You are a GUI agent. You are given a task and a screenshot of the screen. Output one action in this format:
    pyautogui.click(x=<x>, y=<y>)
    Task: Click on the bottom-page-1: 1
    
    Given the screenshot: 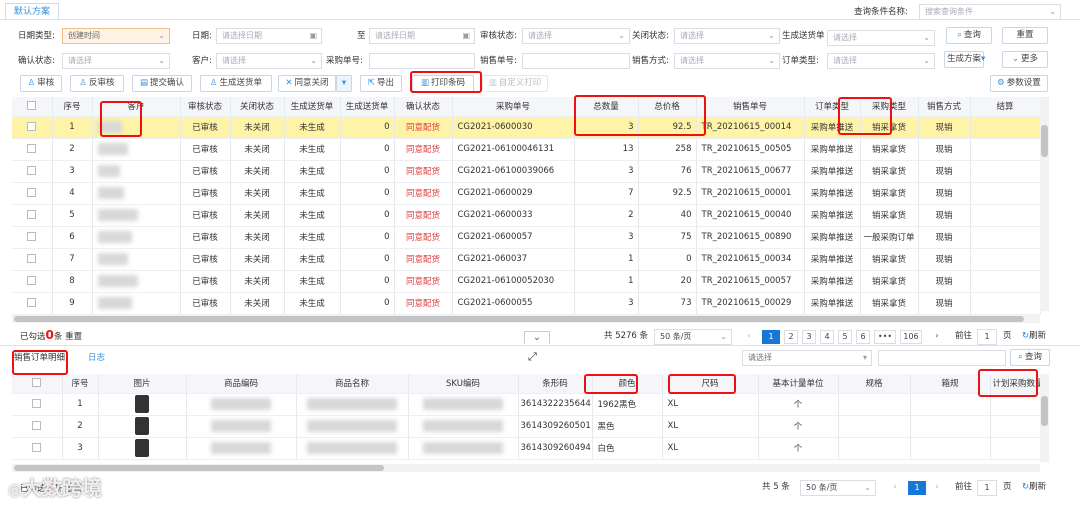 What is the action you would take?
    pyautogui.click(x=917, y=488)
    